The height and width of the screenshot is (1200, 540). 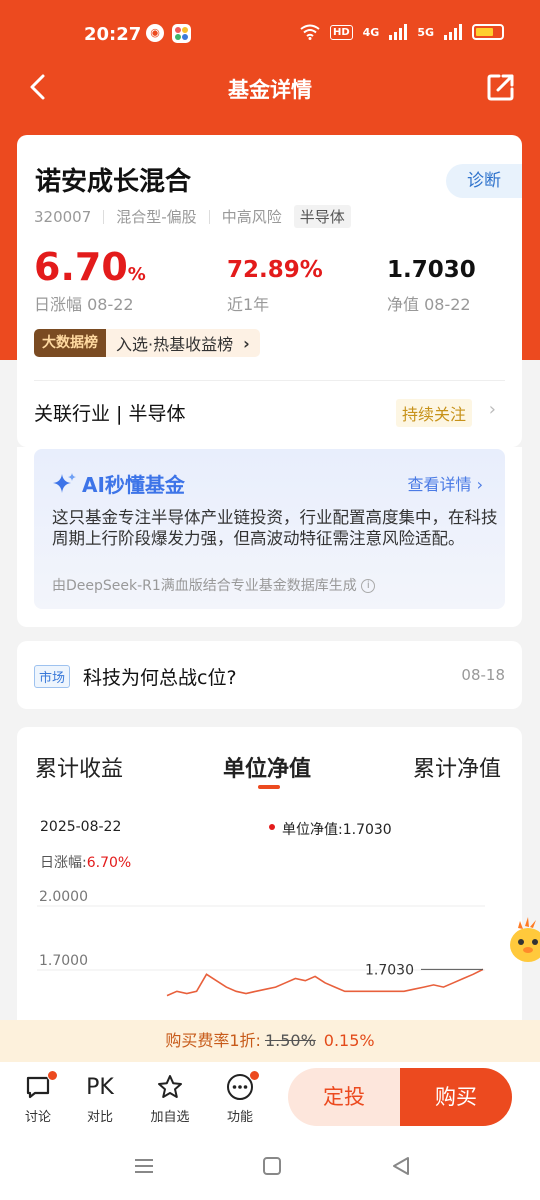 What do you see at coordinates (401, 1166) in the screenshot?
I see `back-nav-icon` at bounding box center [401, 1166].